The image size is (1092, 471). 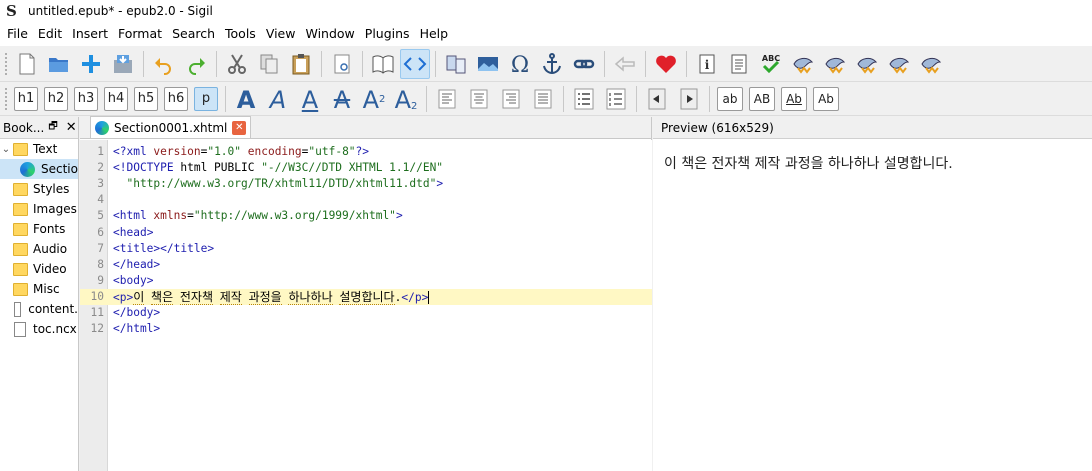 I want to click on superscript-icon: A2, so click(x=406, y=99).